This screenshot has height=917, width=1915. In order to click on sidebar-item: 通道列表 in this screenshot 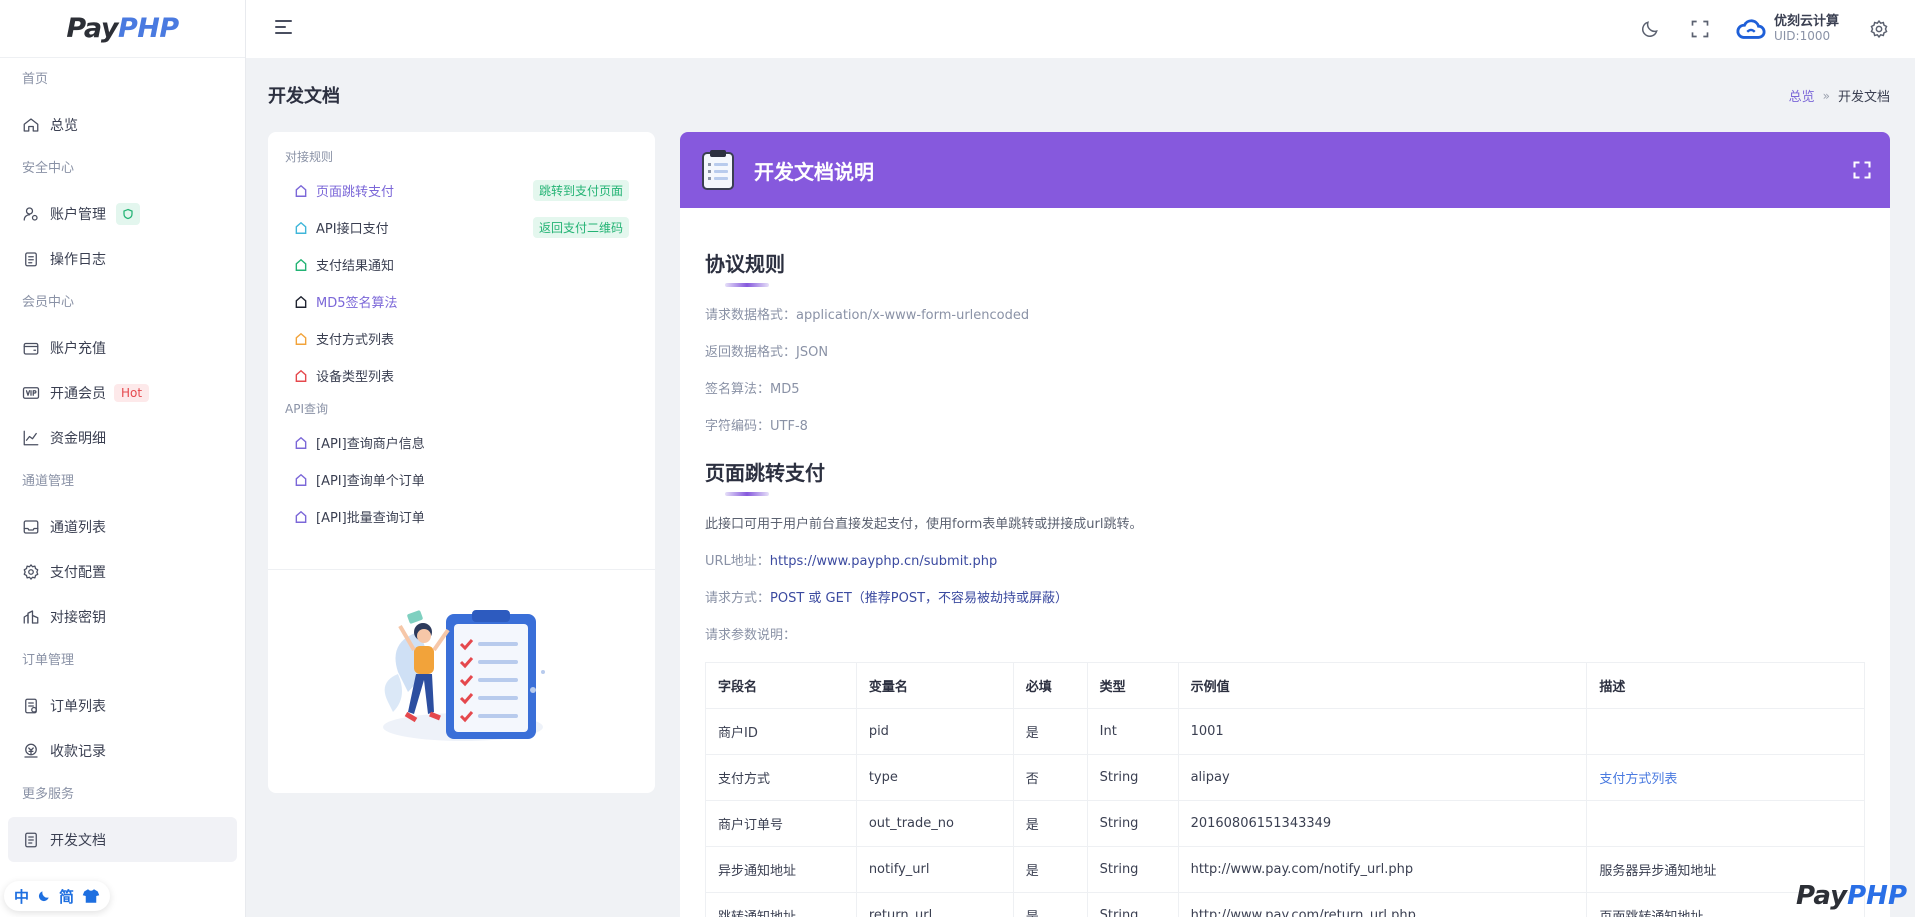, I will do `click(122, 526)`.